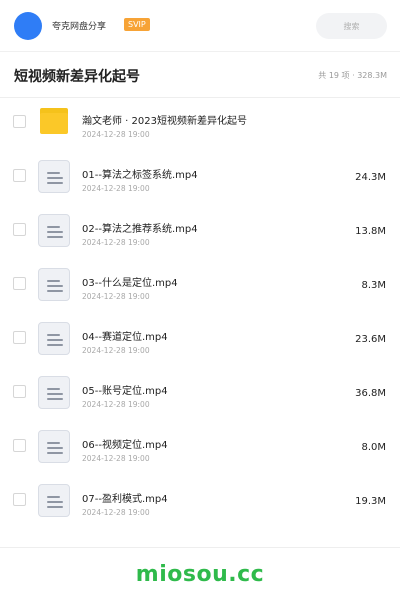  What do you see at coordinates (200, 503) in the screenshot?
I see `list-item: 07--盈利模式.mp4 2024-12-28 19:00 19.3M` at bounding box center [200, 503].